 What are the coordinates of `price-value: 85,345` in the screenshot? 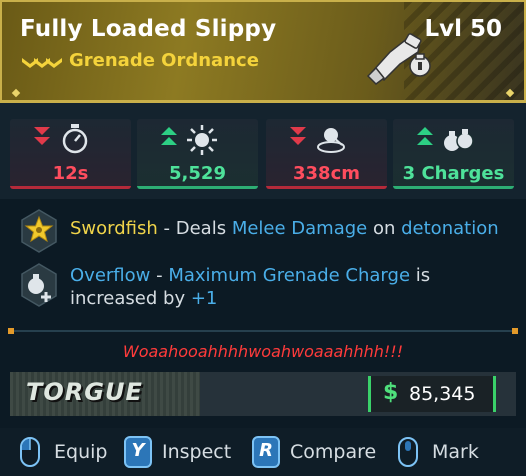 It's located at (442, 394).